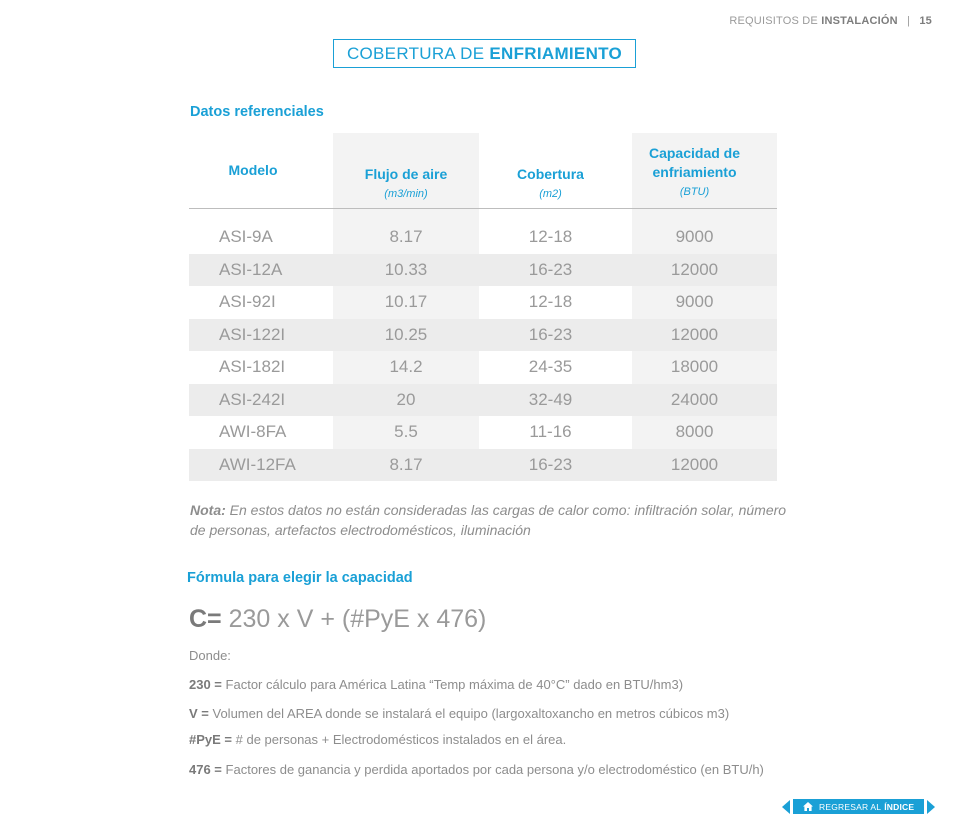 The width and height of the screenshot is (975, 827). I want to click on cell-model: ASI-182I, so click(252, 367).